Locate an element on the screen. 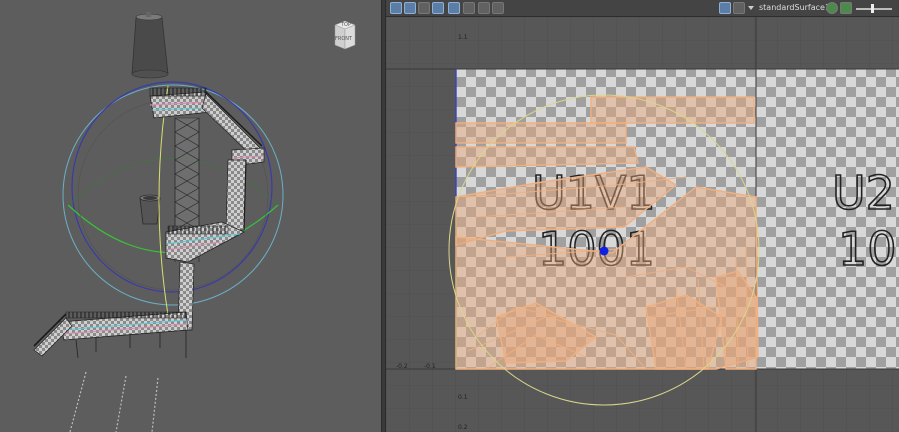 This screenshot has height=432, width=899. uv-isolate-icon is located at coordinates (424, 8).